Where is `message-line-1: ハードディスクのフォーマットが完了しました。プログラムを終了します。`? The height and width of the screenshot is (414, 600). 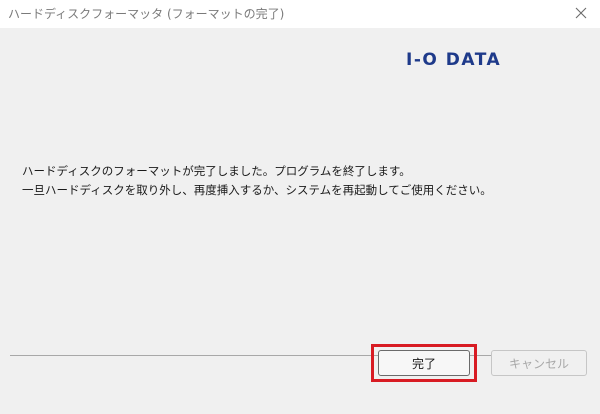
message-line-1: ハードディスクのフォーマットが完了しました。プログラムを終了します。 is located at coordinates (216, 171).